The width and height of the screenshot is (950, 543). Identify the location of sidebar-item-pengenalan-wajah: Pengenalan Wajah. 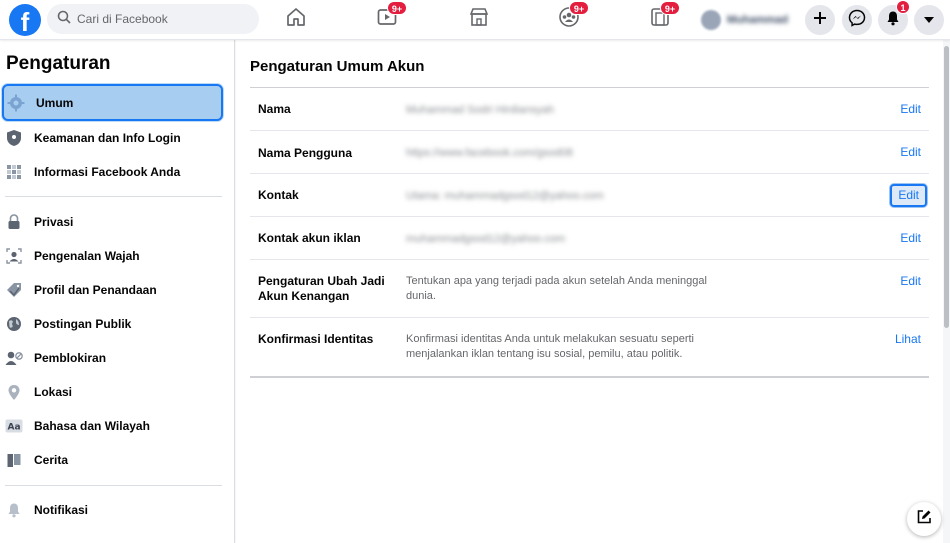
(111, 256).